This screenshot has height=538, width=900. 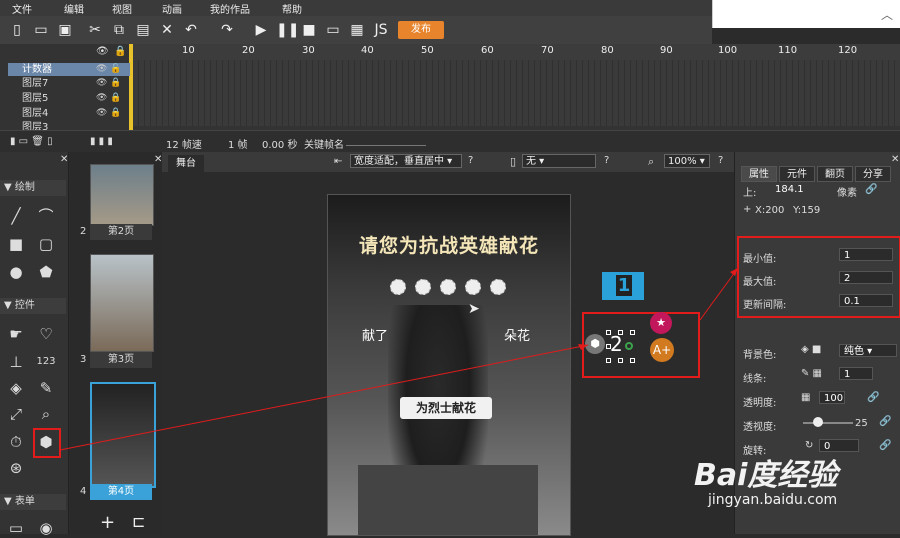 I want to click on stamp-tool-icon: ⊥, so click(x=16, y=362).